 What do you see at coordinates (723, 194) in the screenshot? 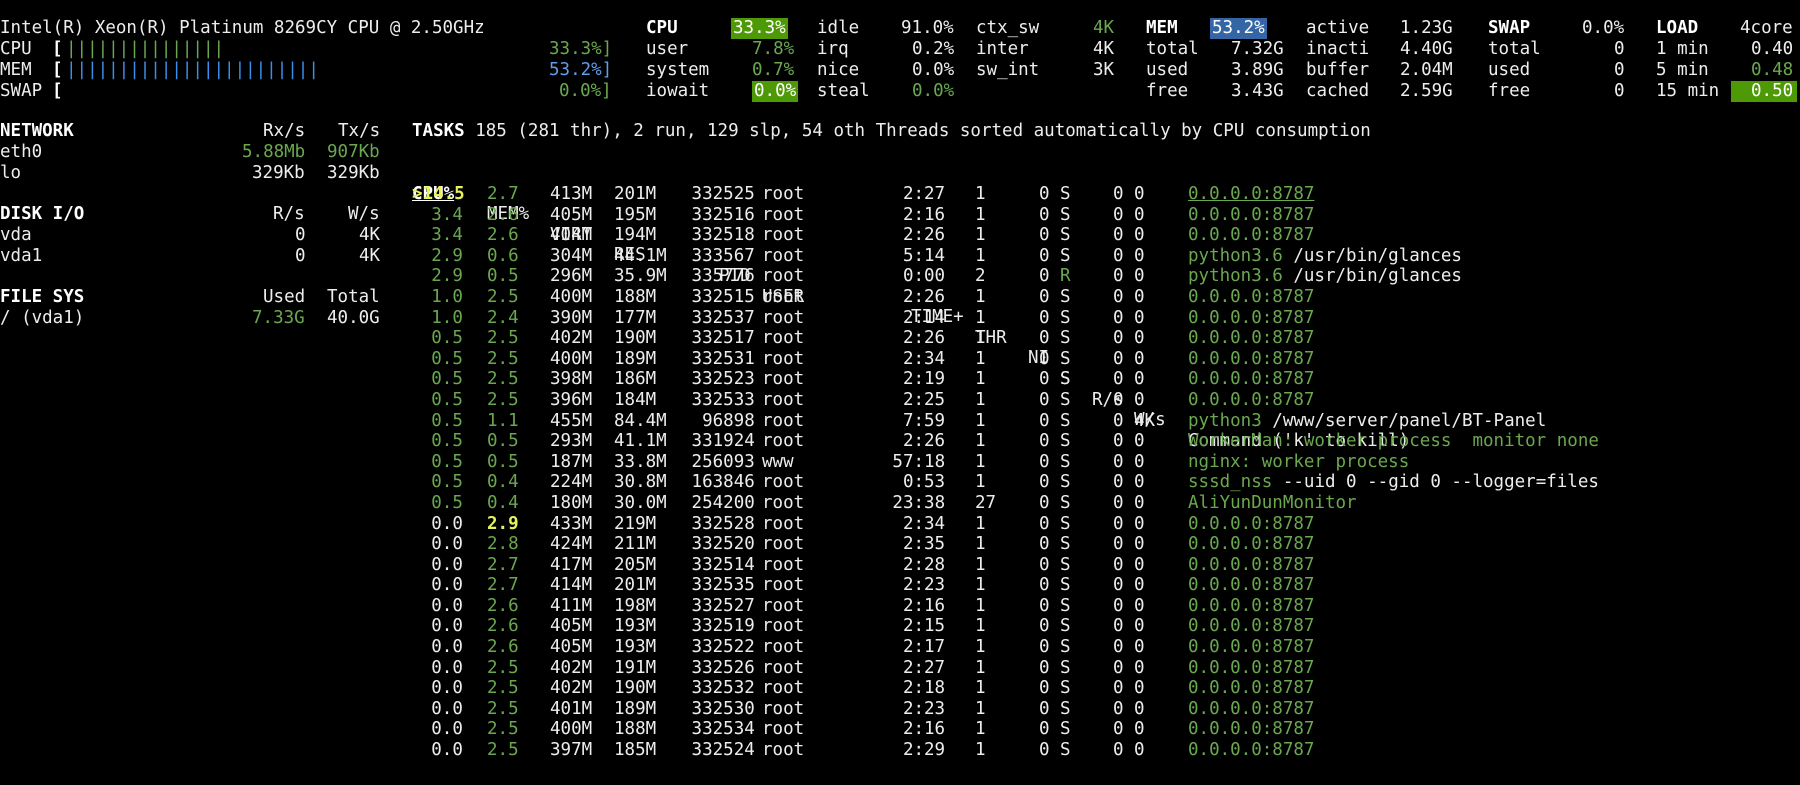
I see `proc-pid: 332525` at bounding box center [723, 194].